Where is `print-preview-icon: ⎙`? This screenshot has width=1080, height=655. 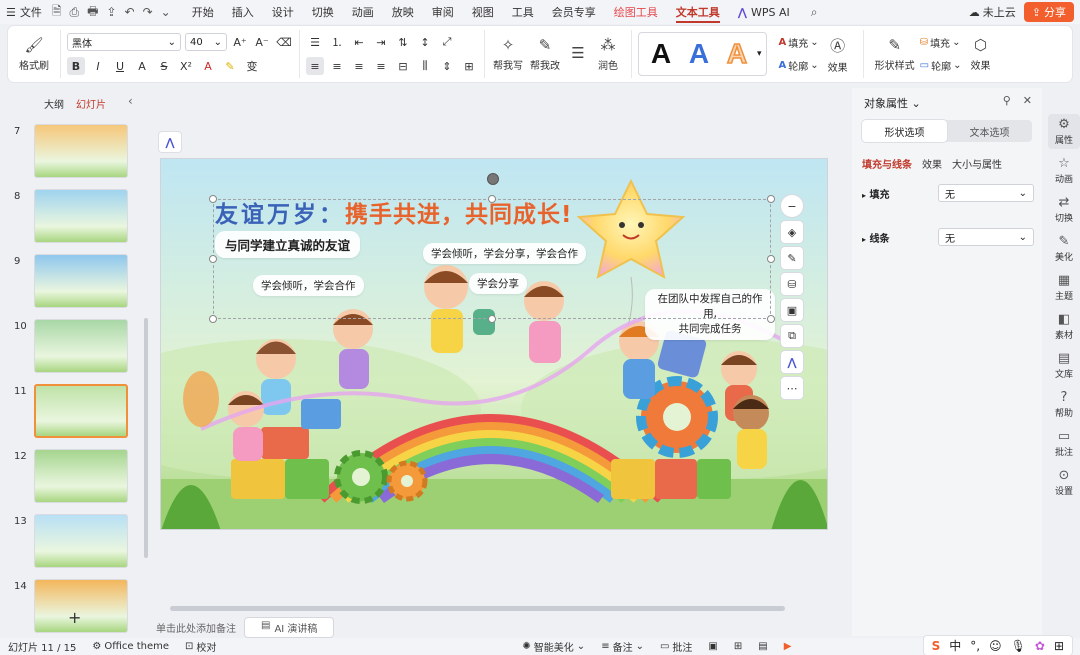 print-preview-icon: ⎙ is located at coordinates (75, 12).